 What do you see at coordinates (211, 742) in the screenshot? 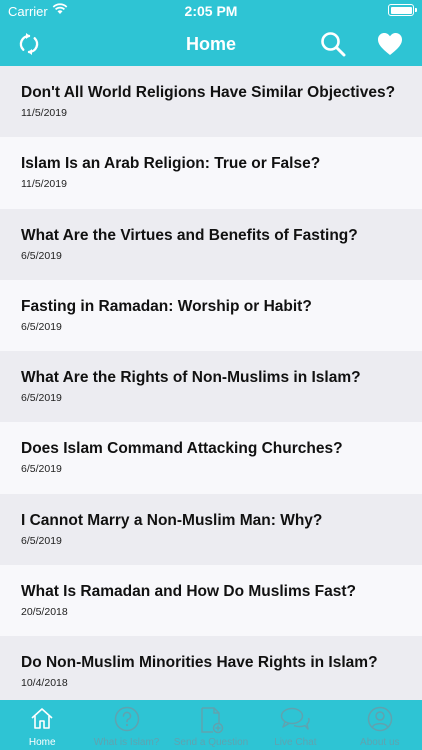
I see `tab-label: Send a Question` at bounding box center [211, 742].